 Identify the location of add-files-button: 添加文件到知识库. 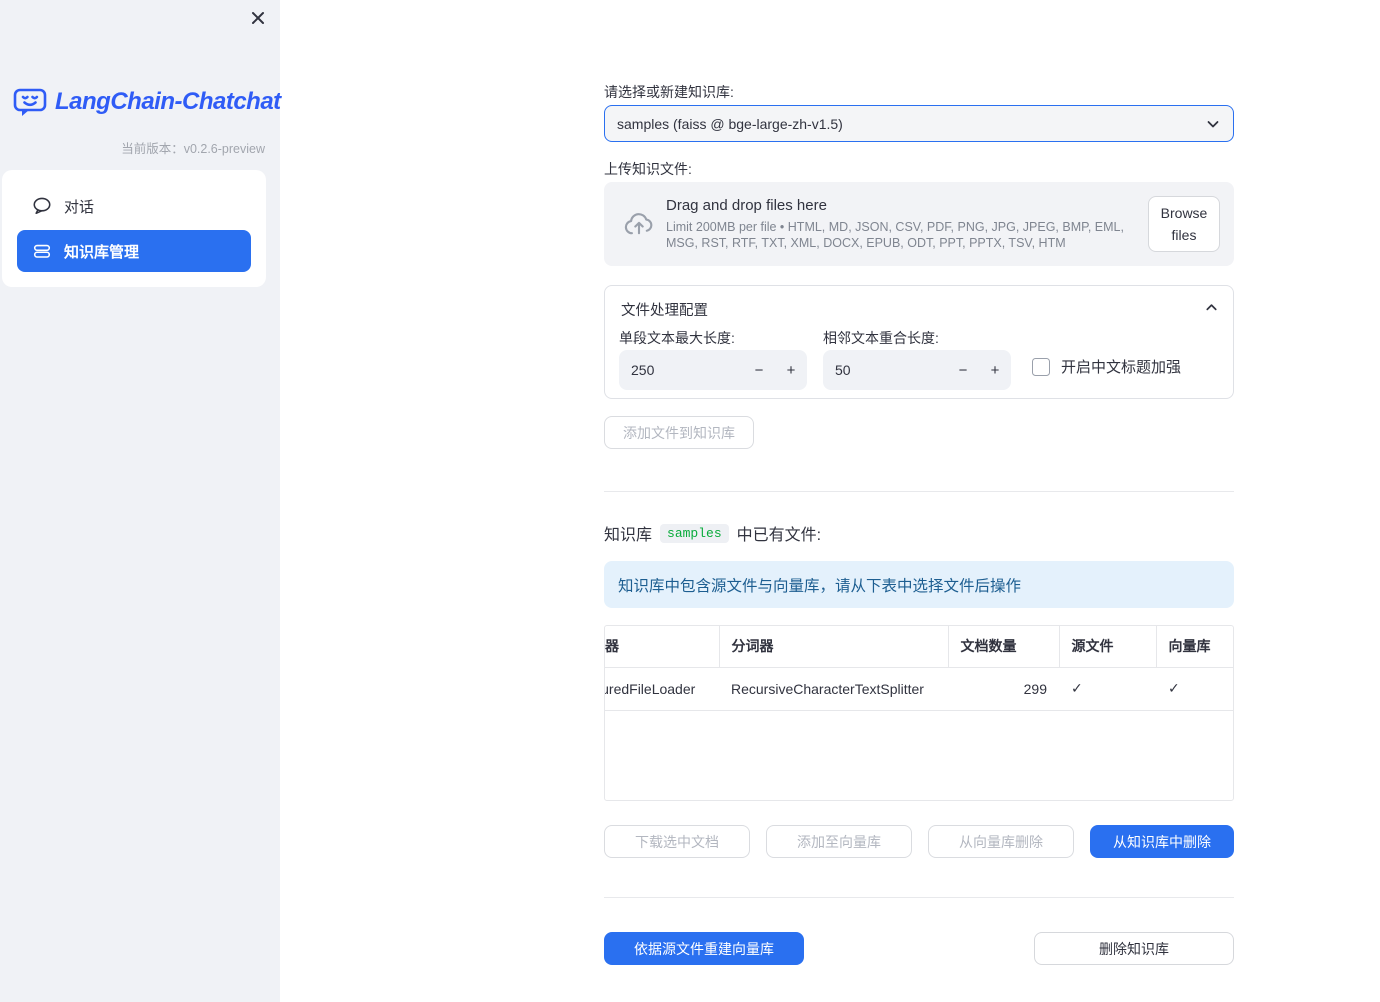
(679, 432).